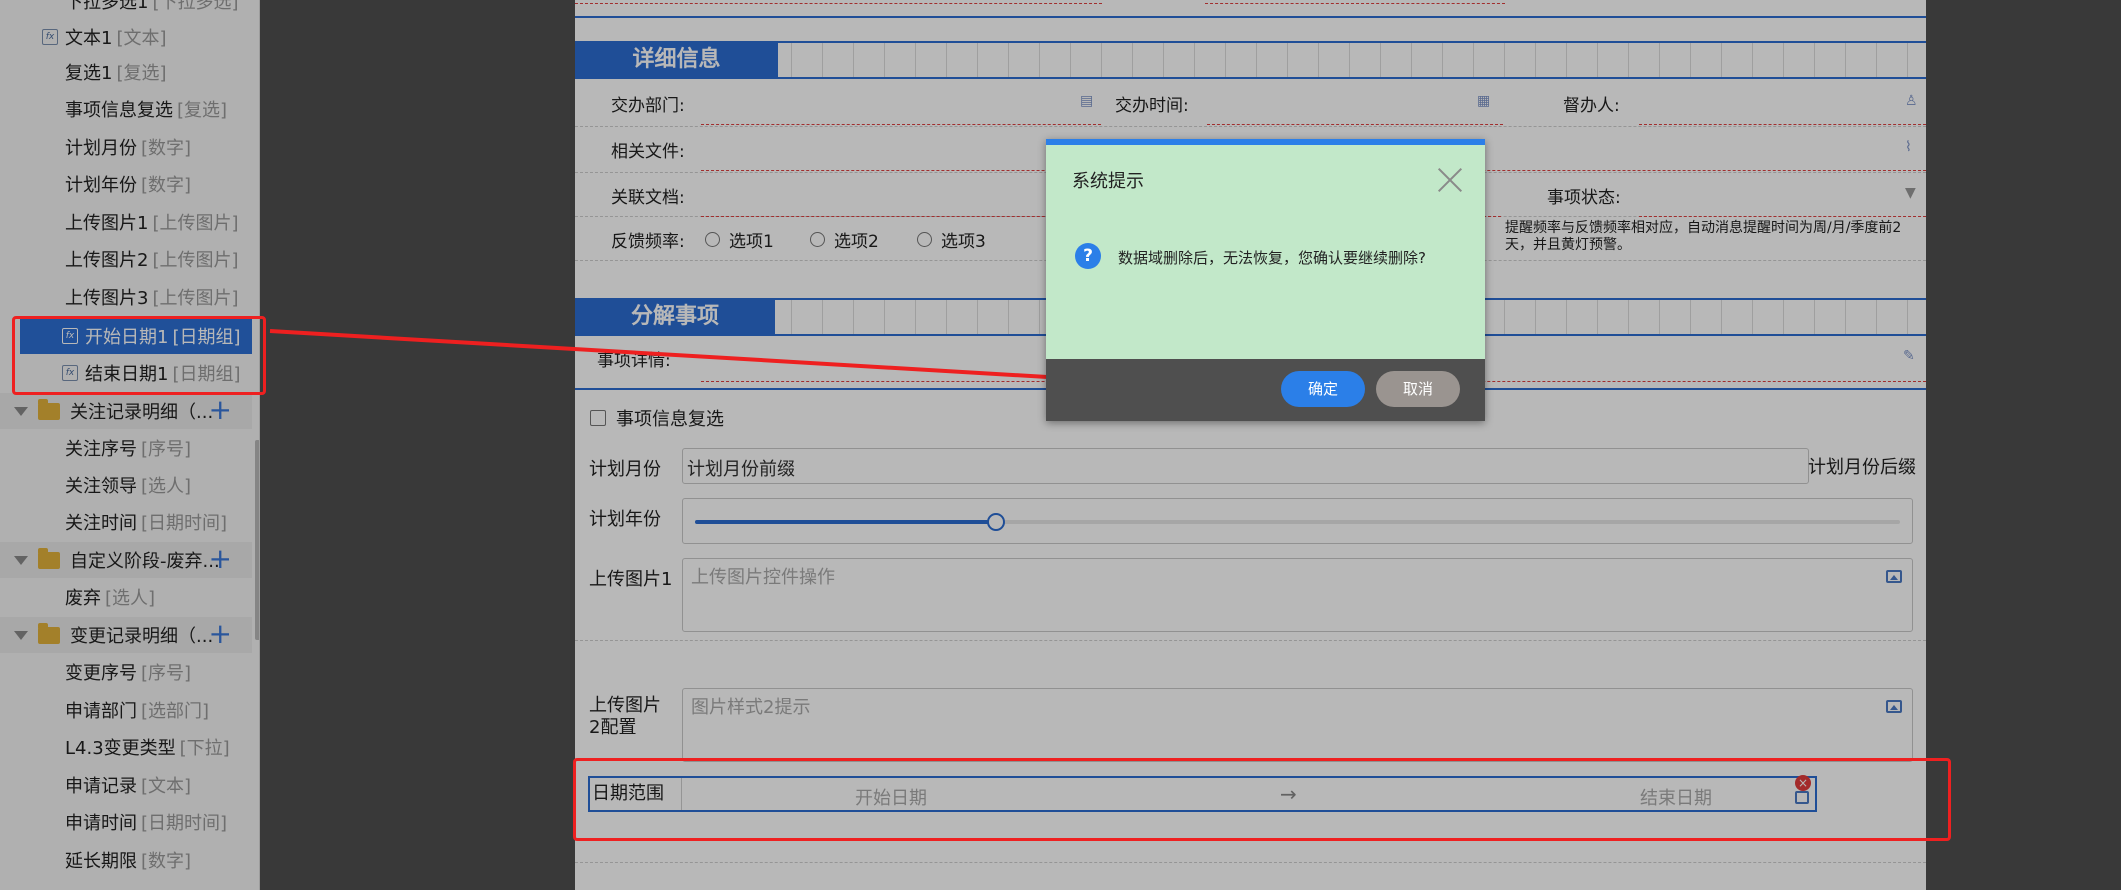 The image size is (2121, 890). What do you see at coordinates (1265, 280) in the screenshot?
I see `system-dialog: 系统提示 ? 数据域删除后，无法恢复，您确认要继续删除? 确定 取消` at bounding box center [1265, 280].